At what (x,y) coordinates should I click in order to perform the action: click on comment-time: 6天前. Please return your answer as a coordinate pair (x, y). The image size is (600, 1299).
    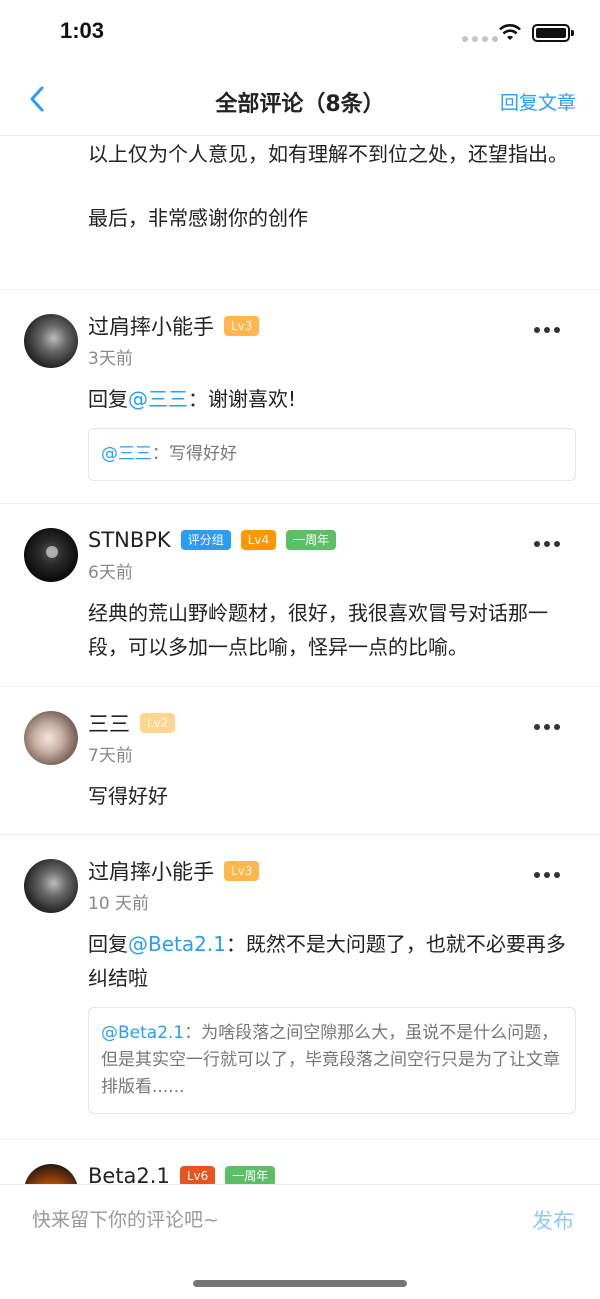
    Looking at the image, I should click on (110, 573).